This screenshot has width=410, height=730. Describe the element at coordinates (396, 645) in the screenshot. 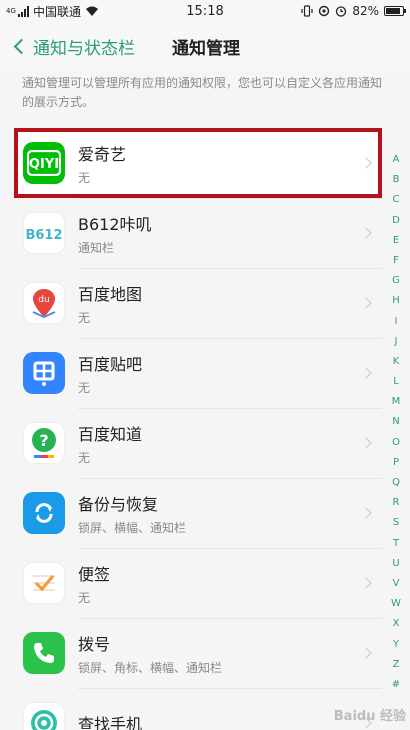

I see `alphabet-letter: Y` at that location.